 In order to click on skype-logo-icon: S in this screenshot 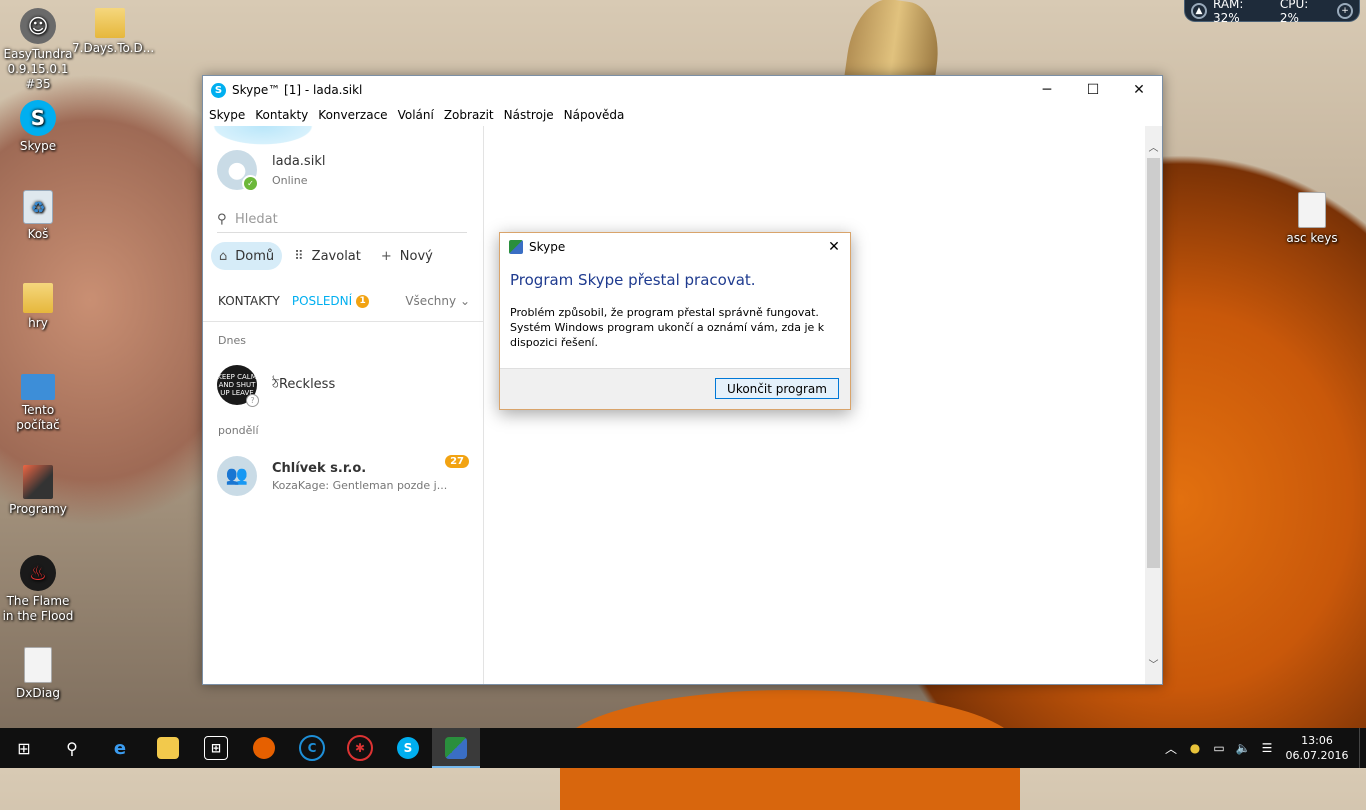, I will do `click(218, 90)`.